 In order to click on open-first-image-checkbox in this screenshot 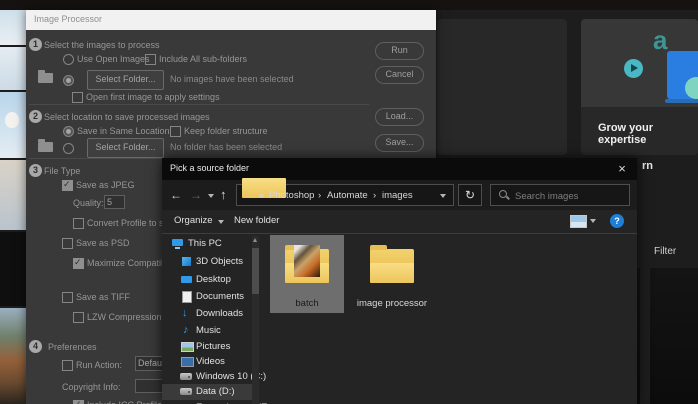, I will do `click(77, 97)`.